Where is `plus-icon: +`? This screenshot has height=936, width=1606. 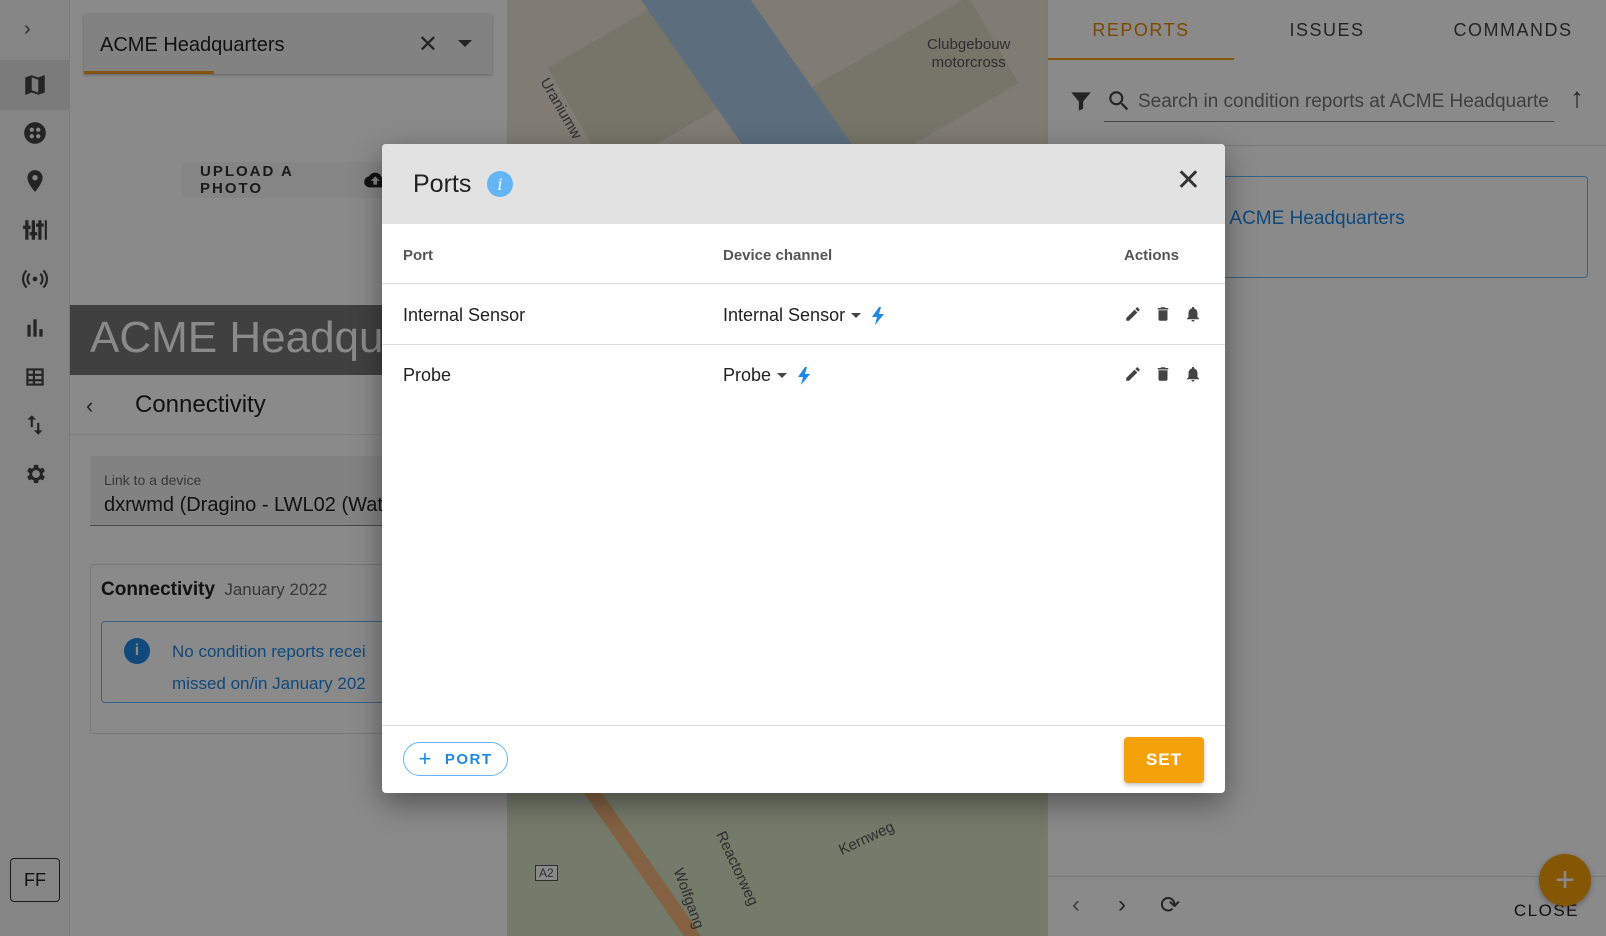 plus-icon: + is located at coordinates (425, 758).